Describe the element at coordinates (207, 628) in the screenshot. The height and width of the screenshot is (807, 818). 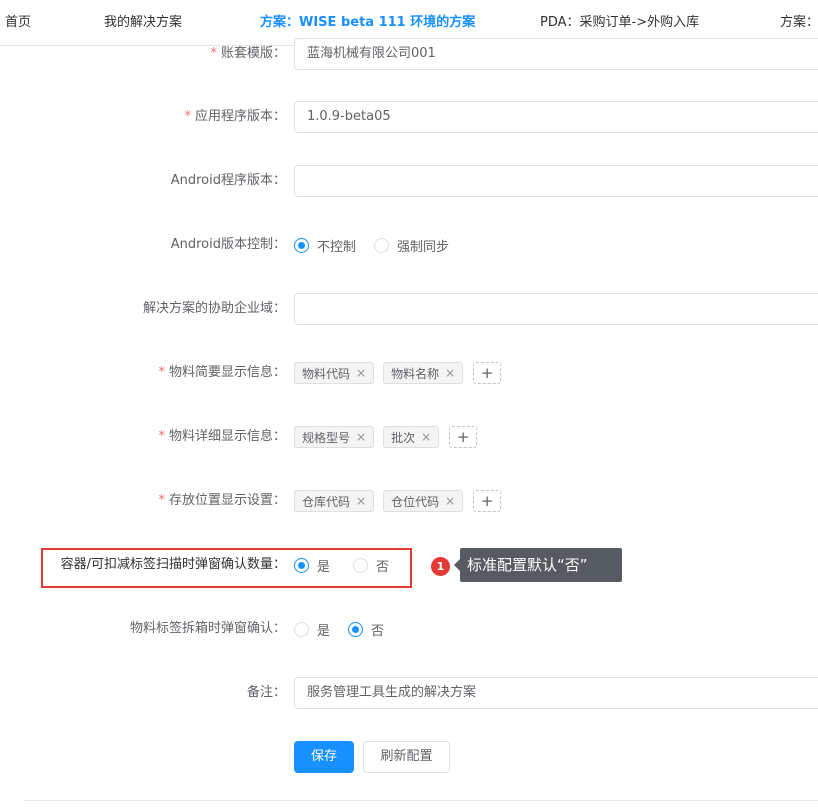
I see `split-confirm-label: 物料标签拆箱时弹窗确认：` at that location.